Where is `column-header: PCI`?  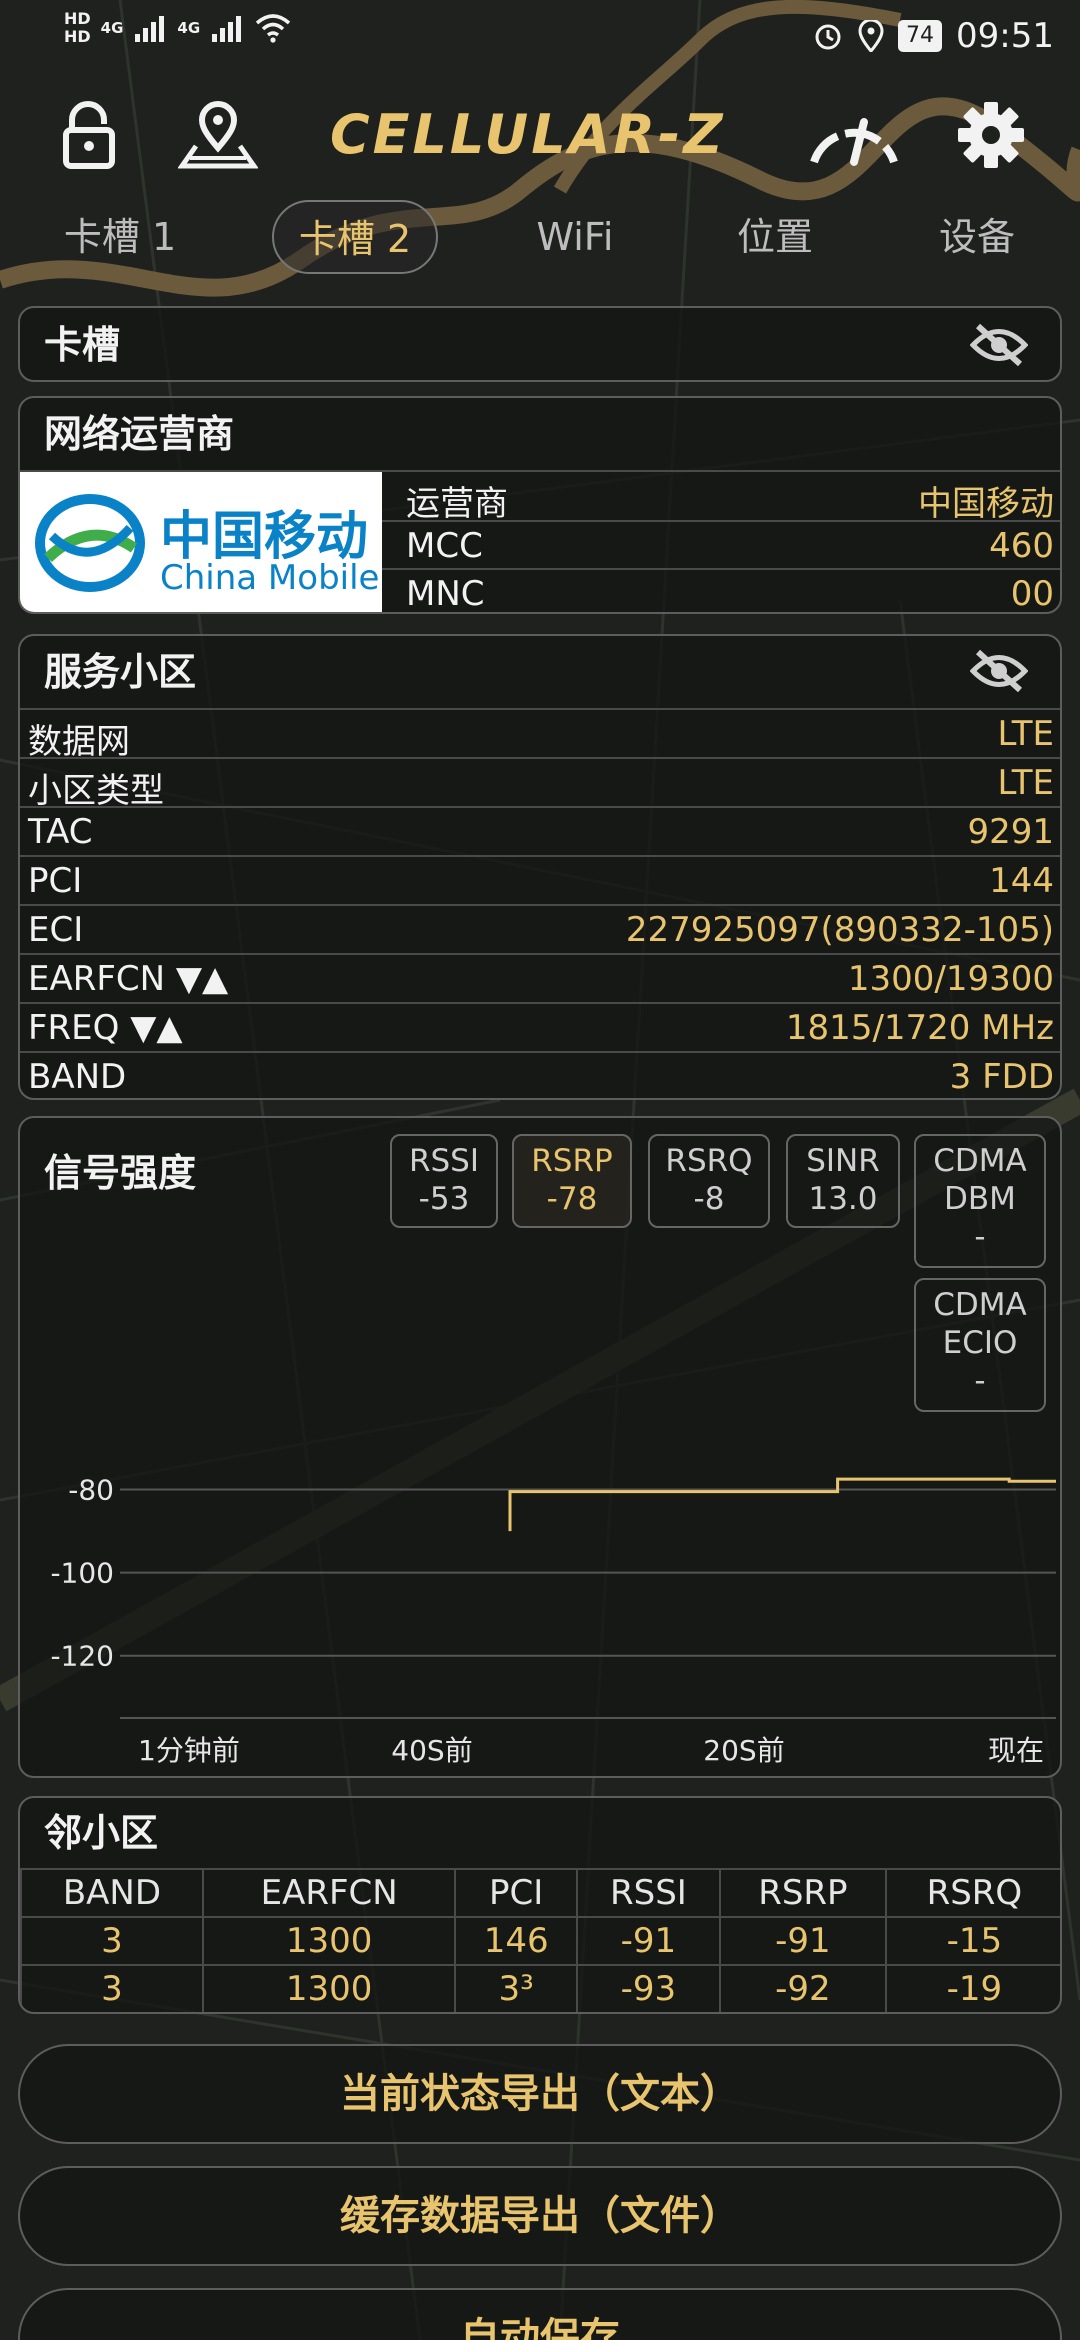
column-header: PCI is located at coordinates (516, 1893).